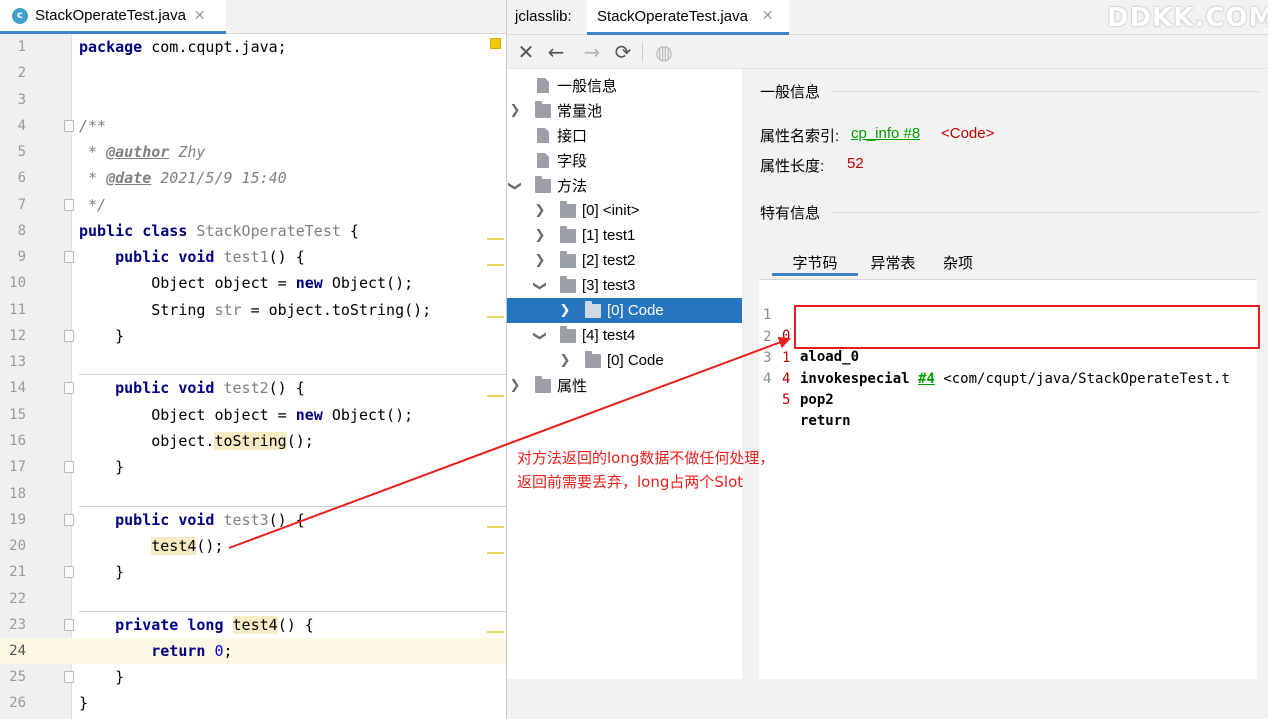 The width and height of the screenshot is (1268, 719). What do you see at coordinates (192, 520) in the screenshot?
I see `code-text: public void test3() {` at bounding box center [192, 520].